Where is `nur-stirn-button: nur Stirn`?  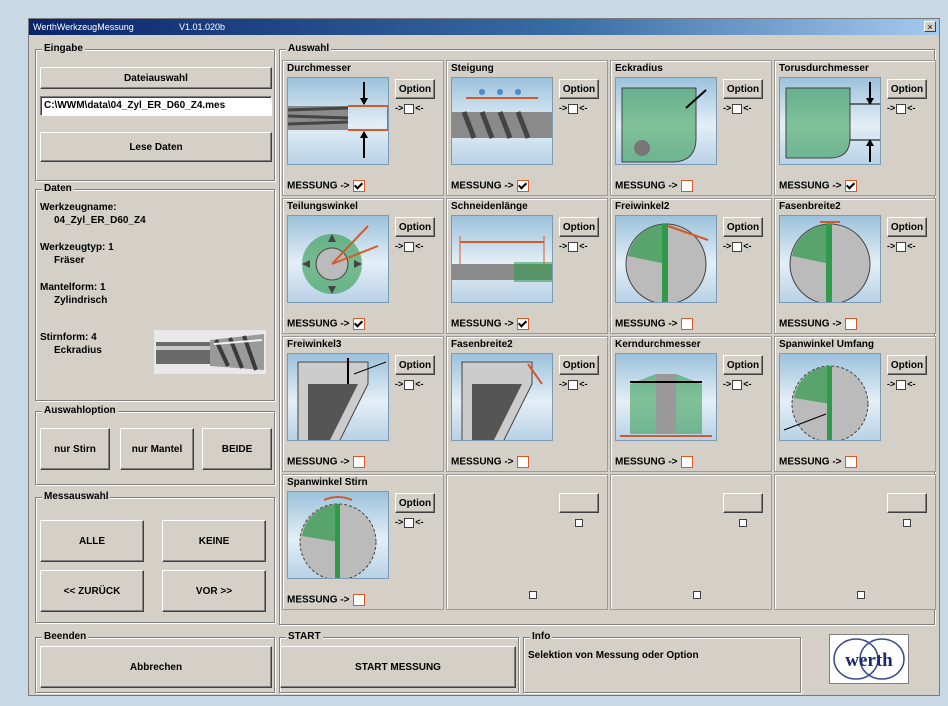 nur-stirn-button: nur Stirn is located at coordinates (75, 449).